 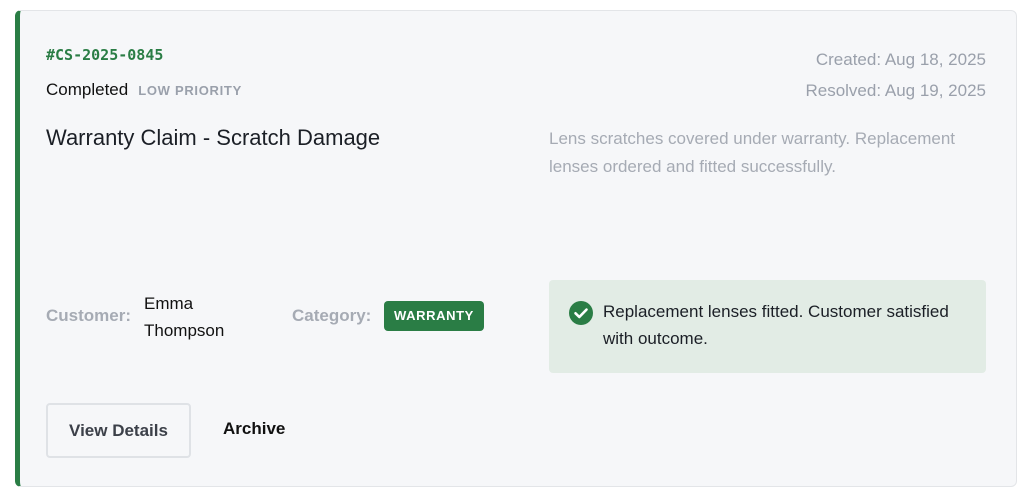 What do you see at coordinates (190, 90) in the screenshot?
I see `priority-label: LOW PRIORITY` at bounding box center [190, 90].